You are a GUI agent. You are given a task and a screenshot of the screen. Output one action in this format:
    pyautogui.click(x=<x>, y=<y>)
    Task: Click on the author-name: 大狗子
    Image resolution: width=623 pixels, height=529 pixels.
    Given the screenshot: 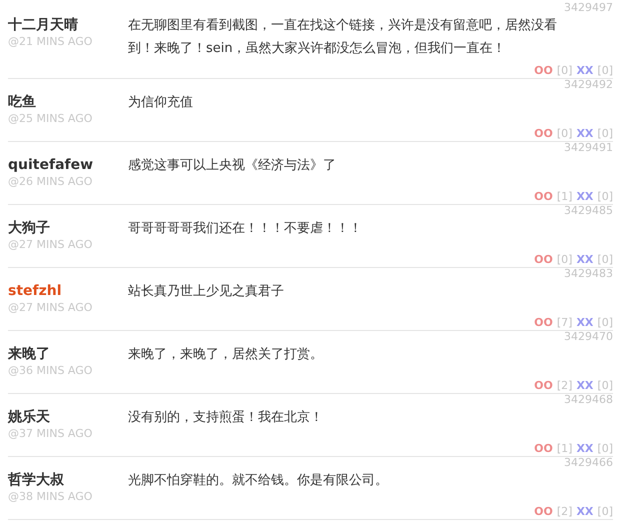 What is the action you would take?
    pyautogui.click(x=68, y=228)
    